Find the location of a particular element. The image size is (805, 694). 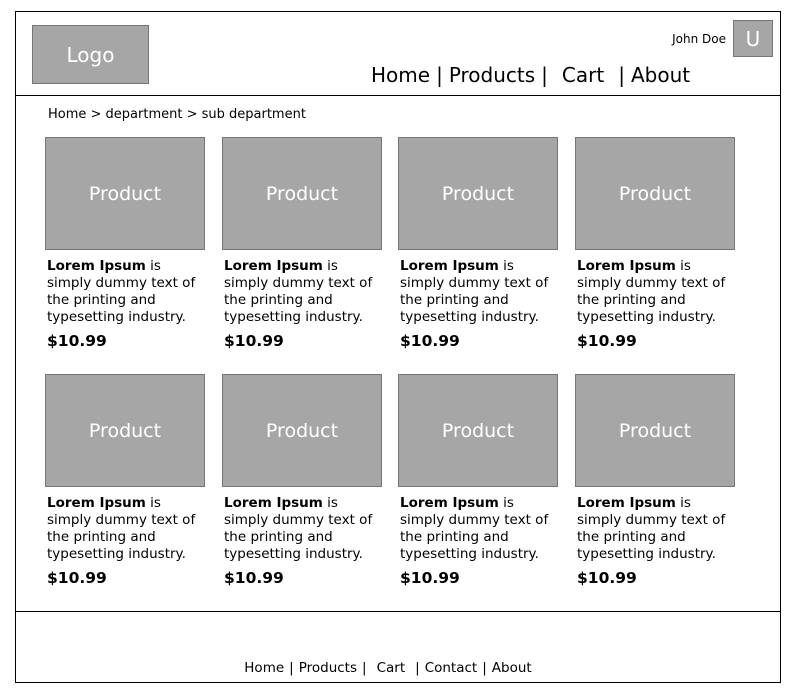

footer-contact-link: Contact is located at coordinates (451, 668).